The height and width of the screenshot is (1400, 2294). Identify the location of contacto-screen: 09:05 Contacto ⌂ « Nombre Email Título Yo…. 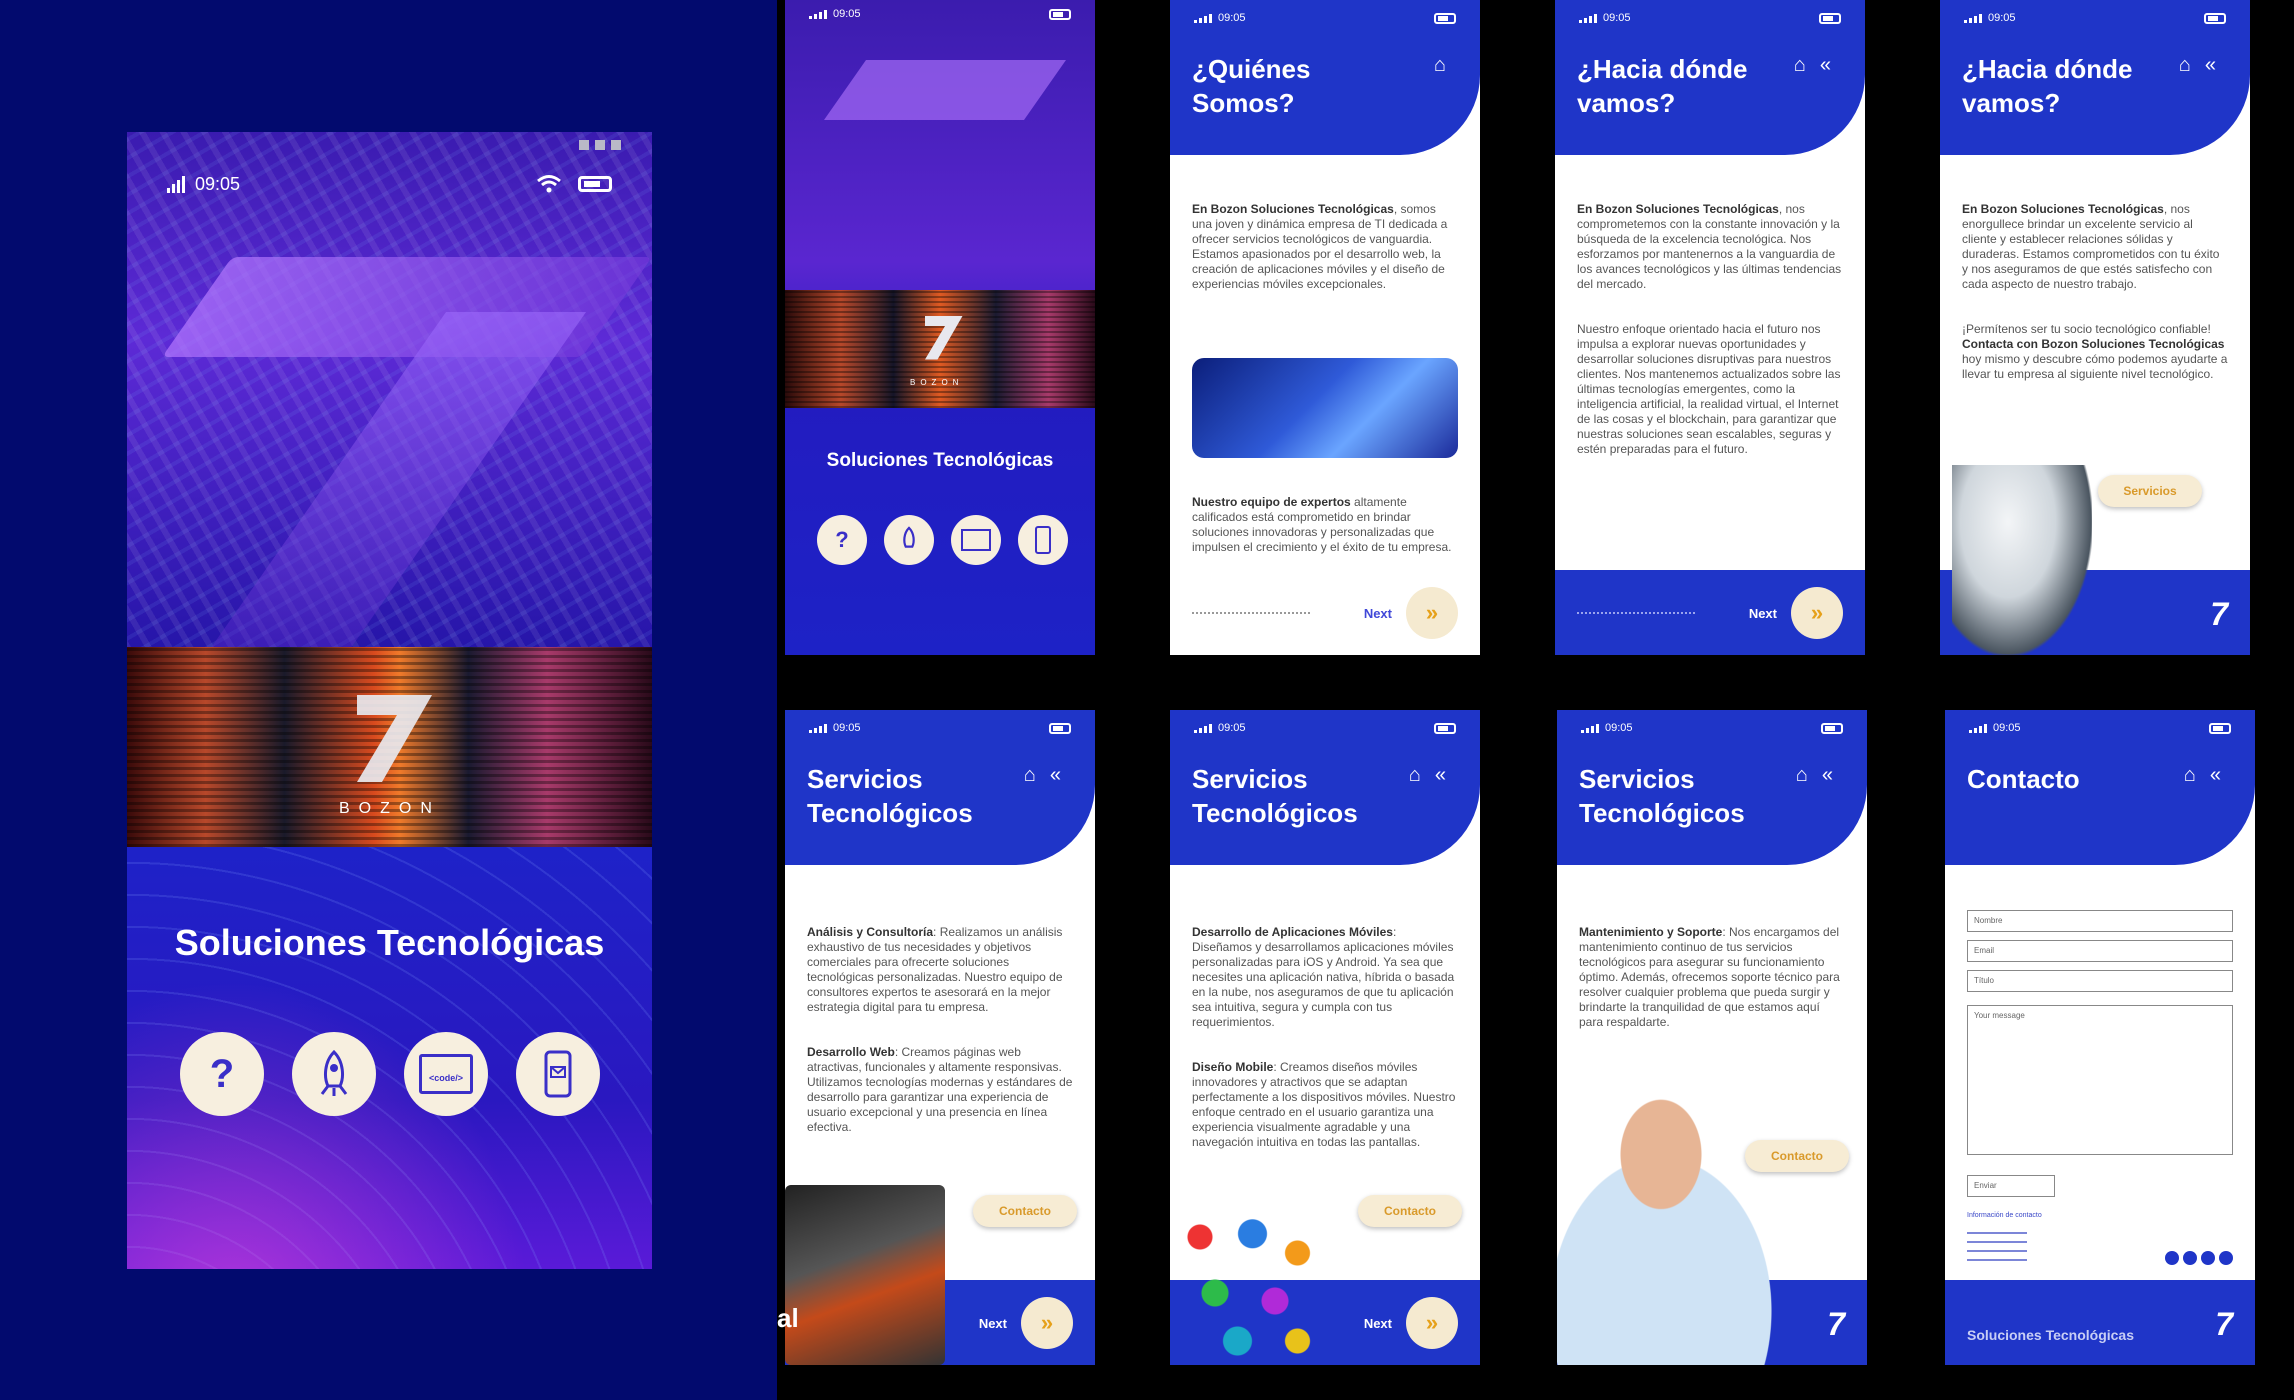
(2100, 1037).